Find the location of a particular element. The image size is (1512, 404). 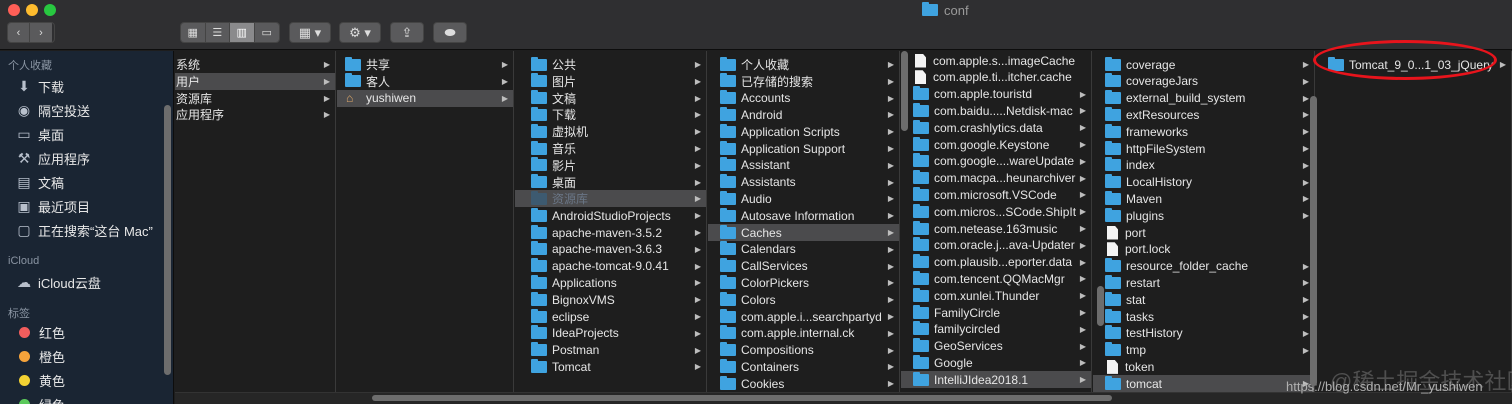

column-row: testHistory ▶ is located at coordinates (1203, 333).